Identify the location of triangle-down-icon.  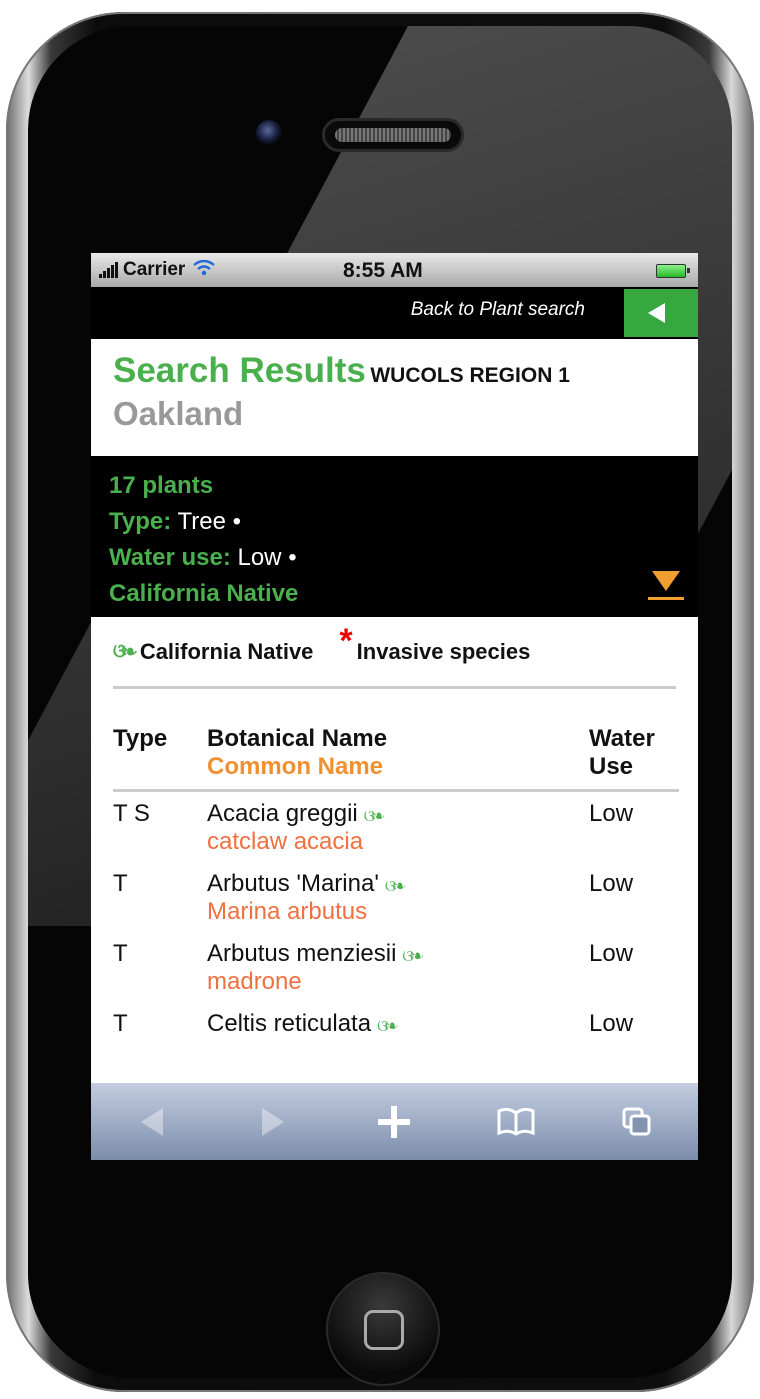
(666, 581).